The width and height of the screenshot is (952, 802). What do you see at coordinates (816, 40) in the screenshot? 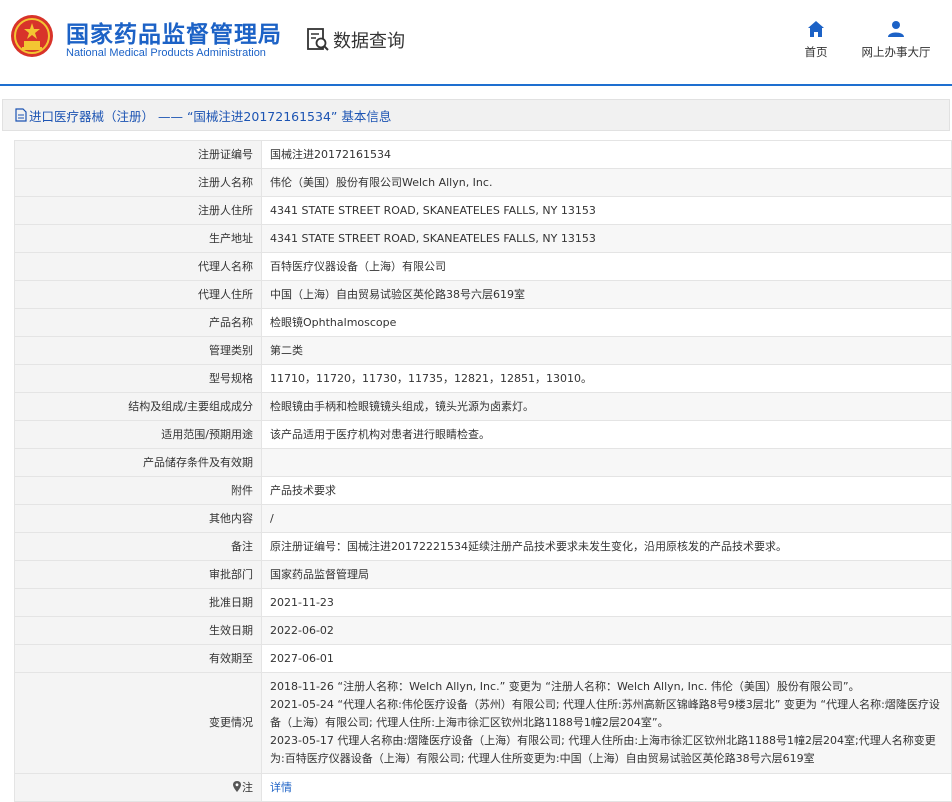
I see `nav-home: 首页` at bounding box center [816, 40].